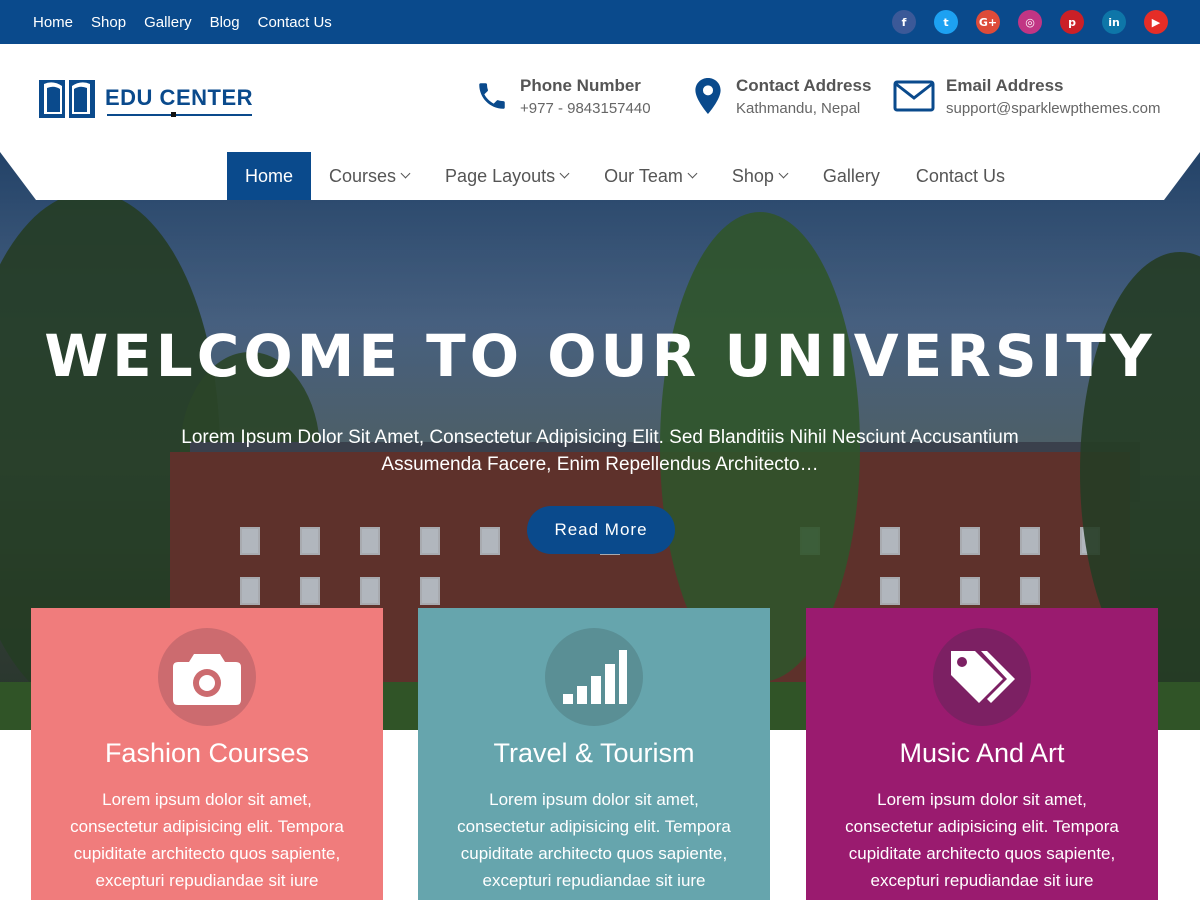 This screenshot has height=900, width=1200. I want to click on nav-item-contact: Contact Us, so click(960, 176).